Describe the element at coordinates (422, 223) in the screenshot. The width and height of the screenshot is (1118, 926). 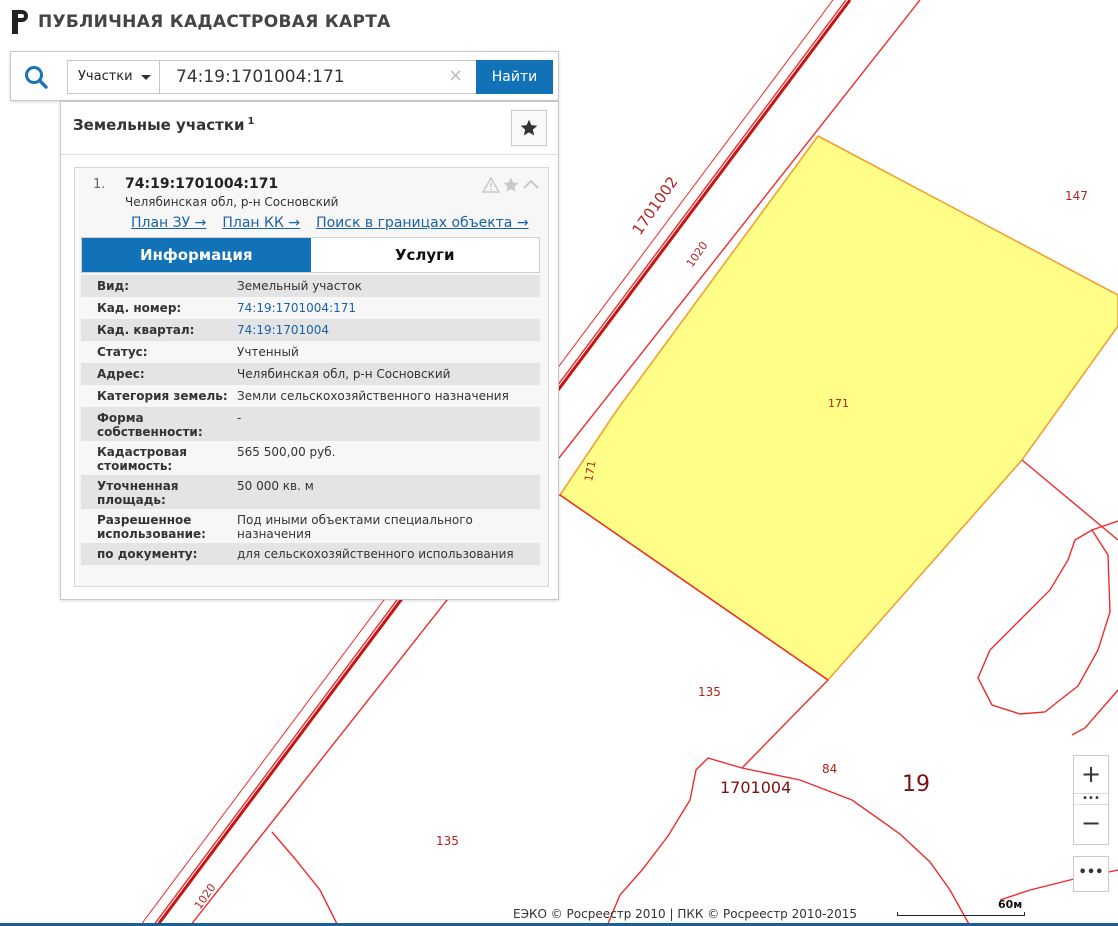
I see `link-search-within: Поиск в границах объекта →` at that location.